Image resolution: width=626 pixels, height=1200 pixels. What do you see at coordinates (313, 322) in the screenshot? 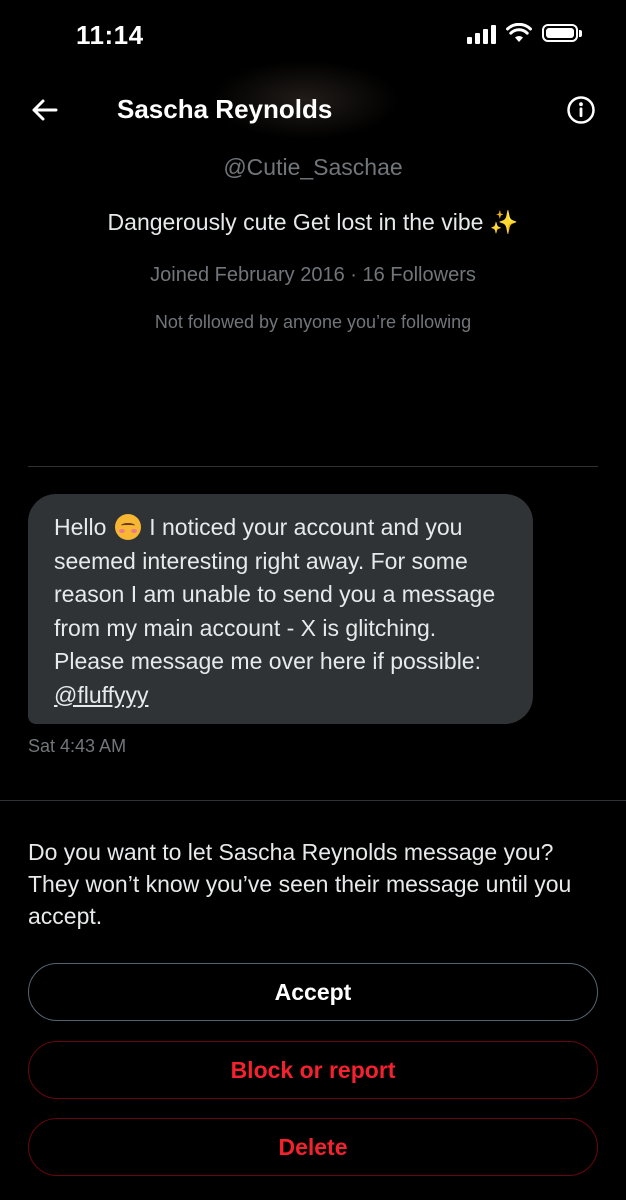
I see `mutual-followers: Not followed by anyone you’re following` at bounding box center [313, 322].